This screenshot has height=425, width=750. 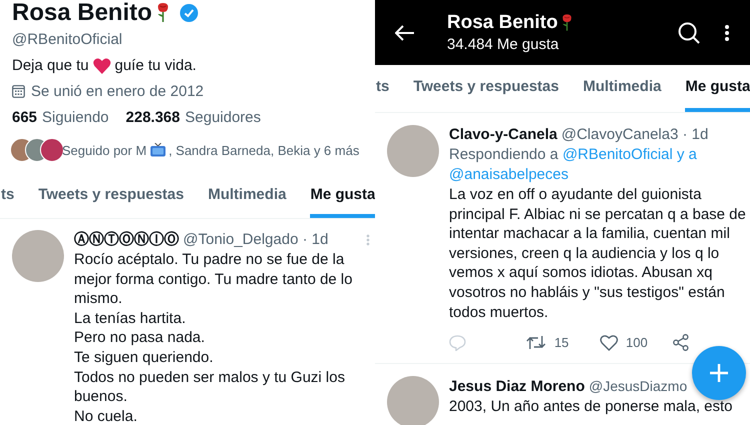 What do you see at coordinates (82, 13) in the screenshot?
I see `profile-name: Rosa Benito` at bounding box center [82, 13].